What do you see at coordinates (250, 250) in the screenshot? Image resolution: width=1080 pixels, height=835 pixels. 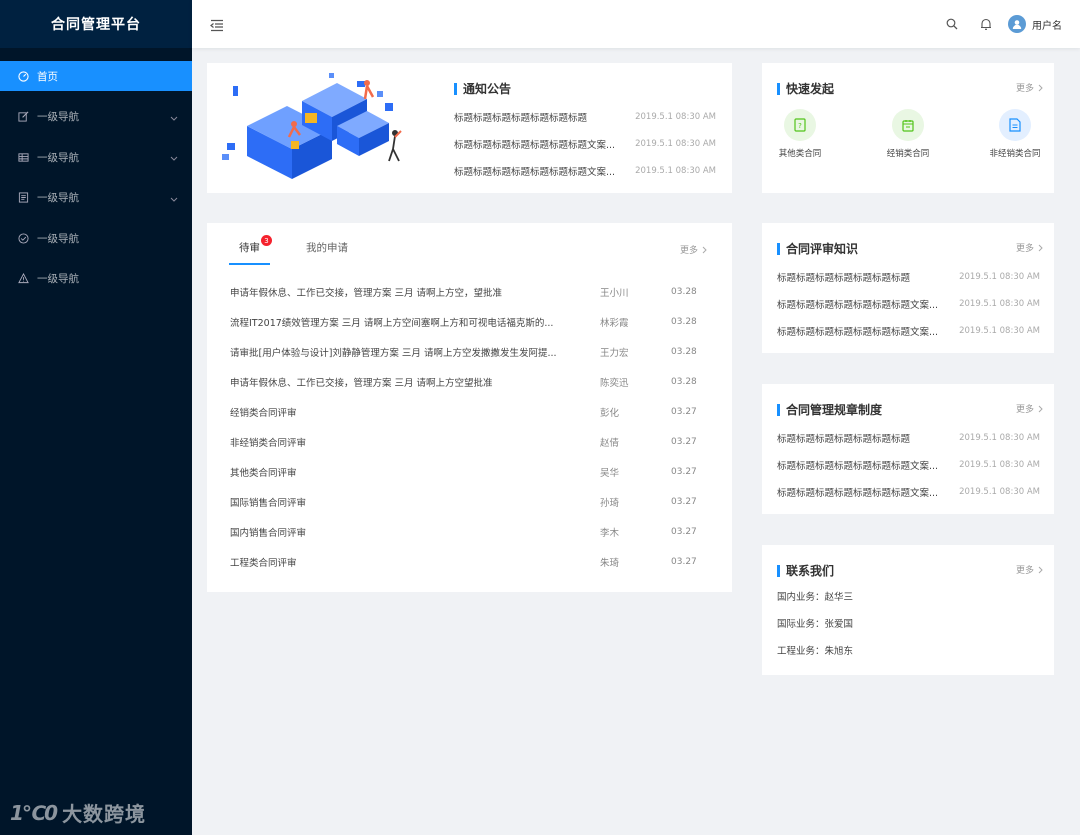 I see `tab-pending: 待审 3` at bounding box center [250, 250].